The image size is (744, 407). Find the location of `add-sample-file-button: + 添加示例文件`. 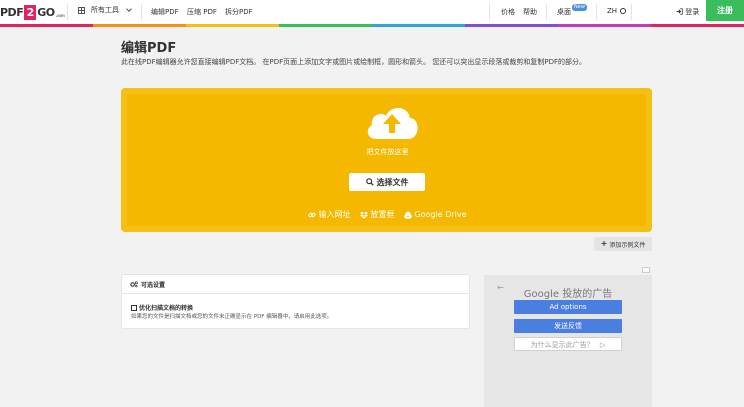

add-sample-file-button: + 添加示例文件 is located at coordinates (623, 244).